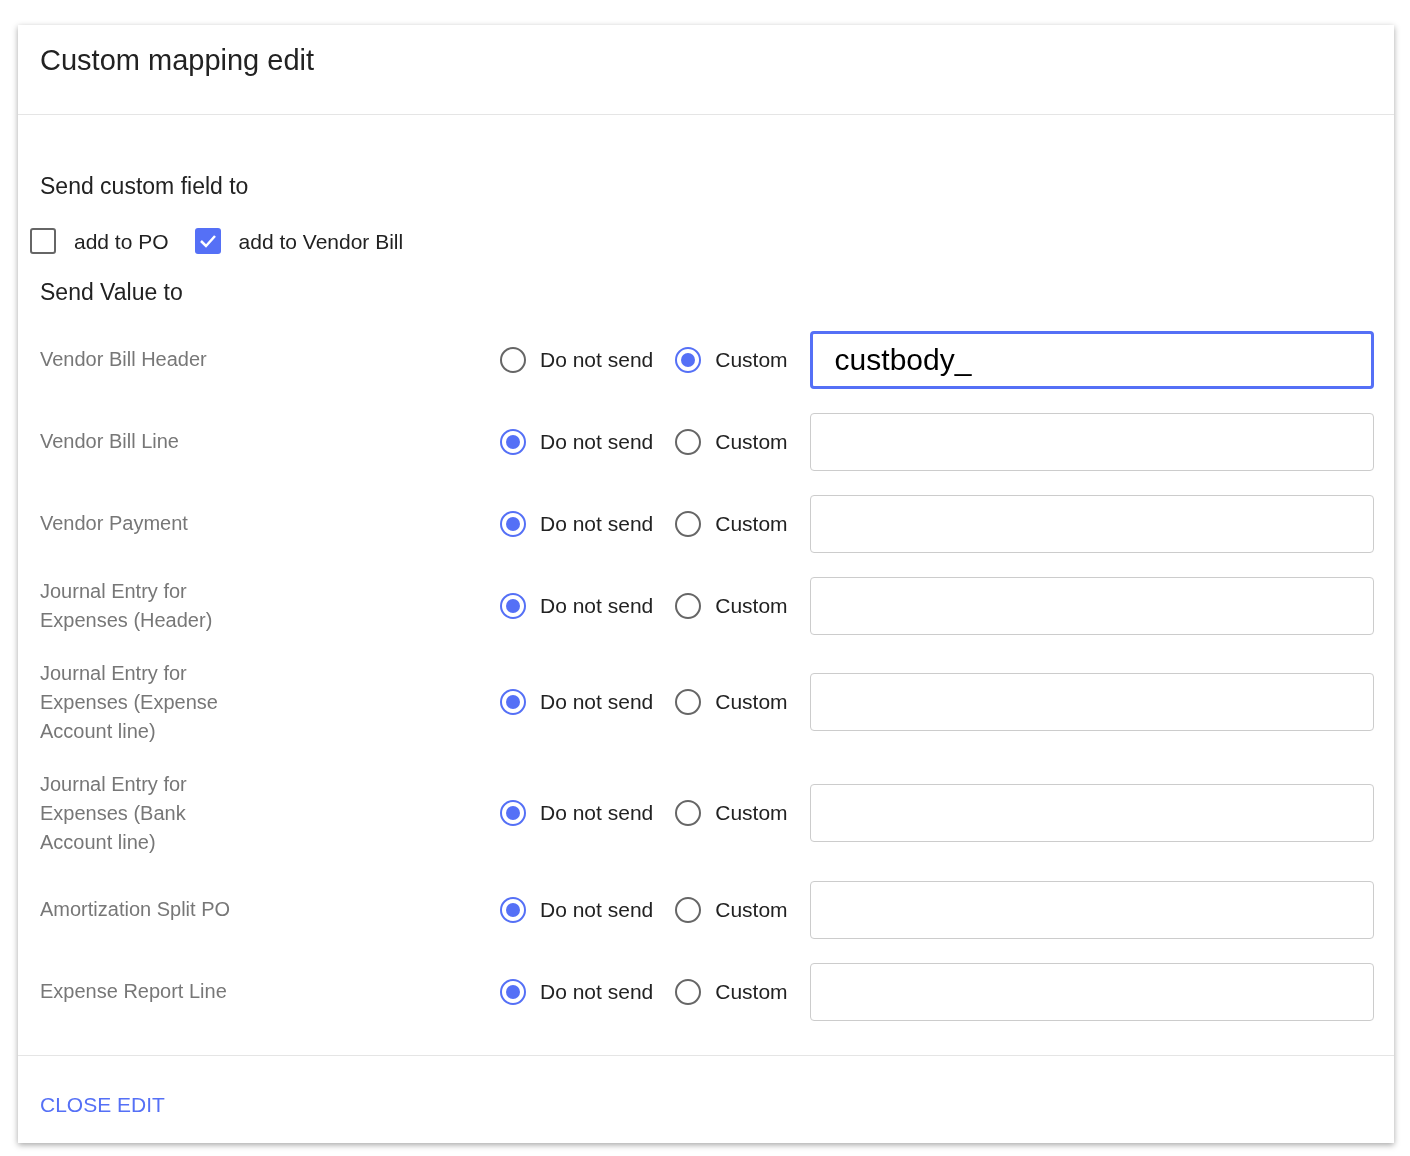 This screenshot has width=1410, height=1156. What do you see at coordinates (136, 909) in the screenshot?
I see `row-label: Amortization Split PO` at bounding box center [136, 909].